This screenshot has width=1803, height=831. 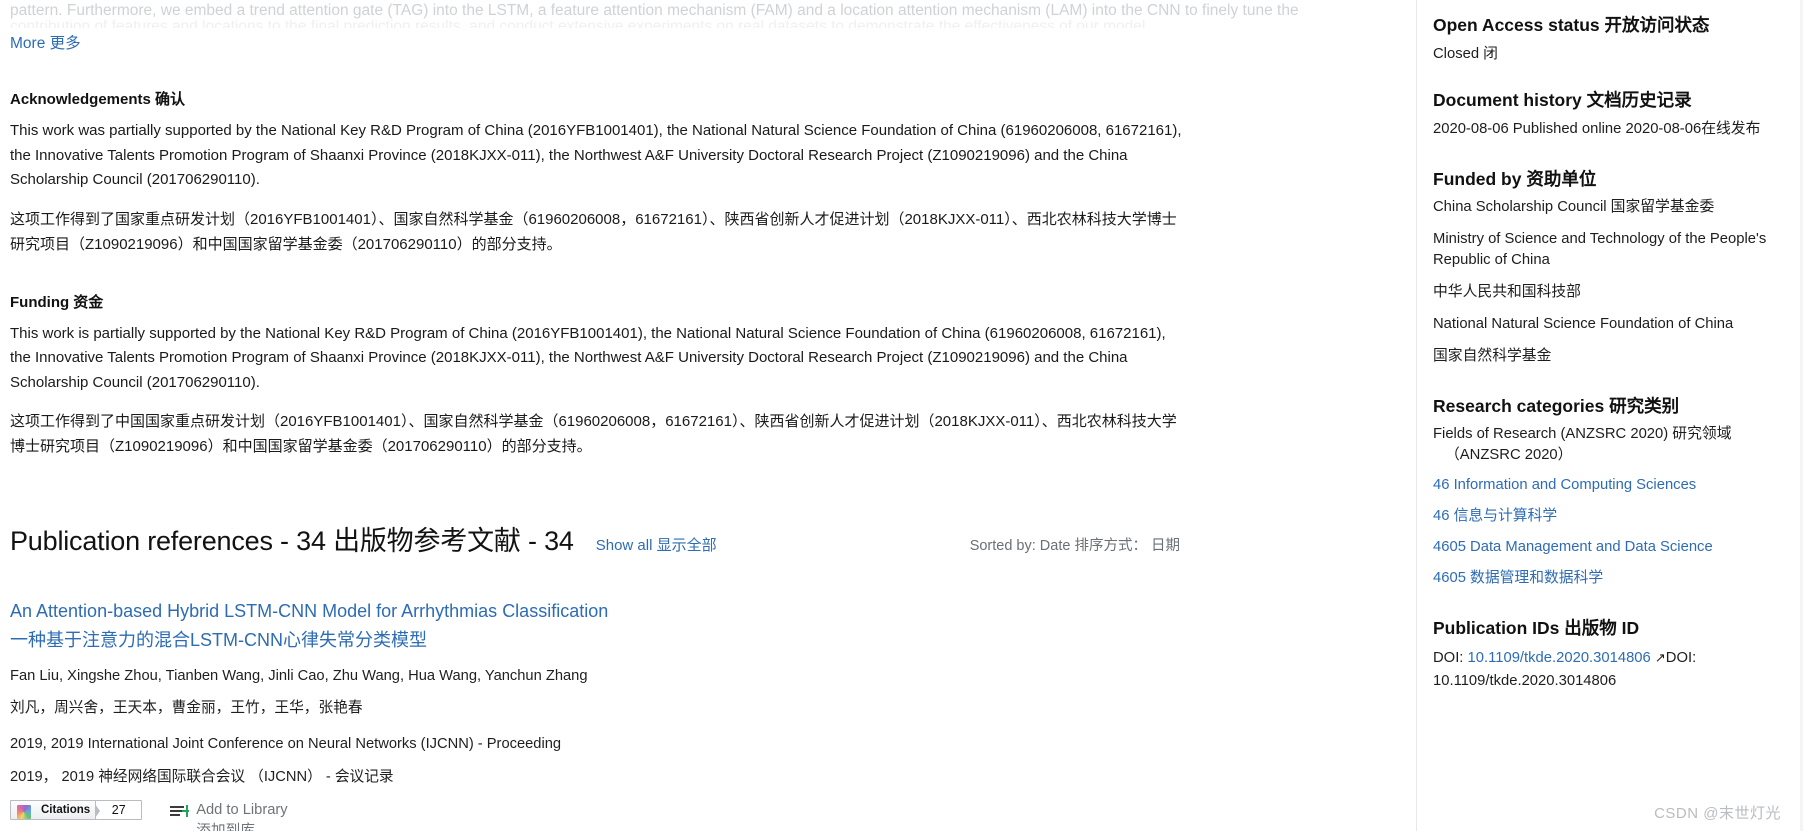 I want to click on add-to-library-button: Add to Library 添加到库, so click(x=238, y=815).